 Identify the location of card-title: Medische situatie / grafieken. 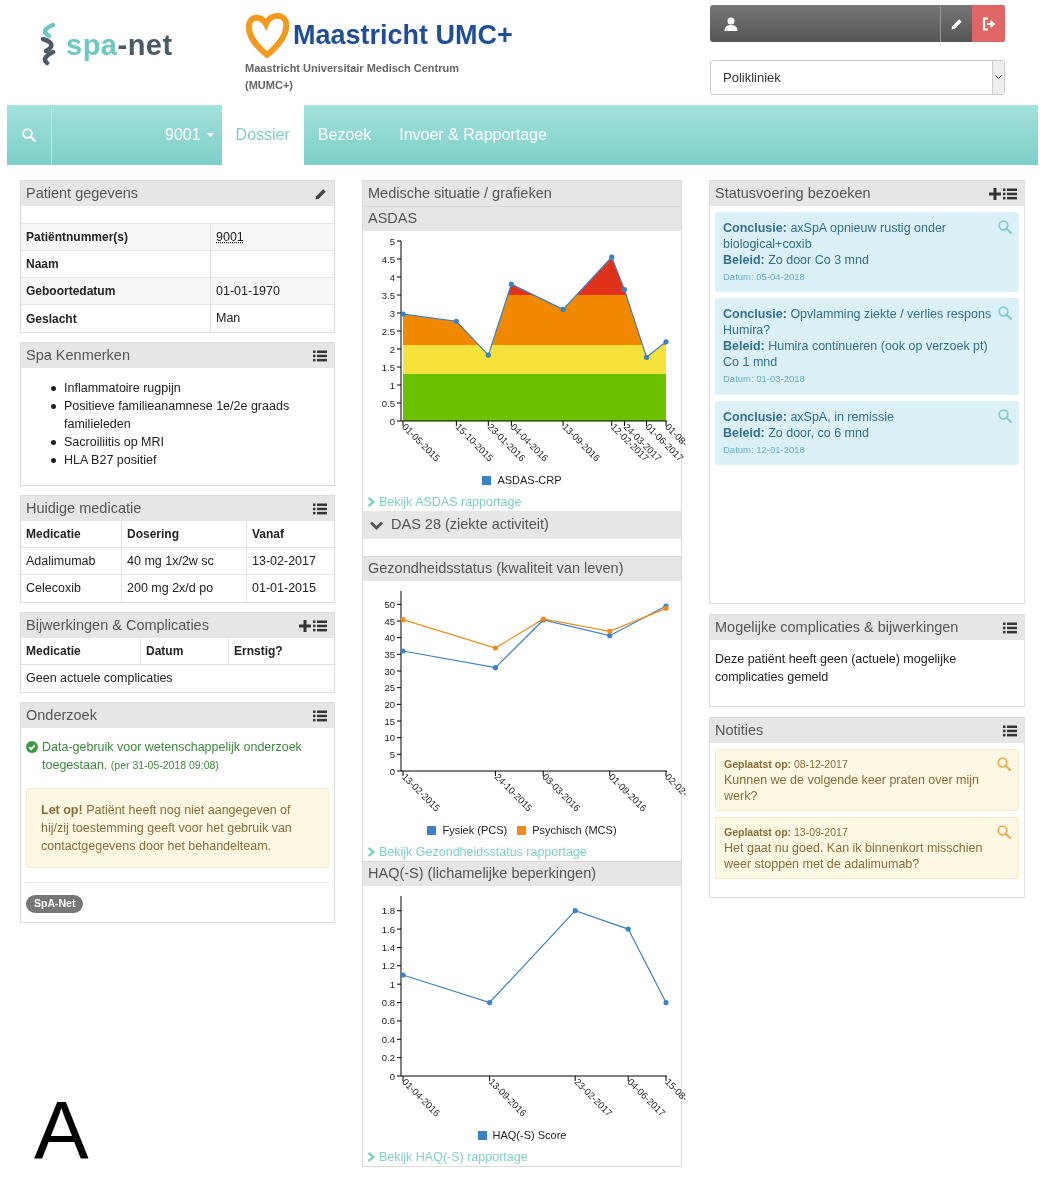
(460, 193).